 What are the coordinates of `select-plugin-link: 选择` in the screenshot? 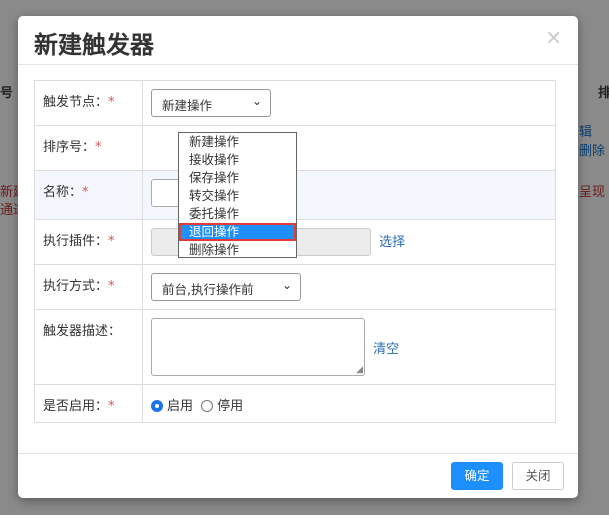 It's located at (392, 242).